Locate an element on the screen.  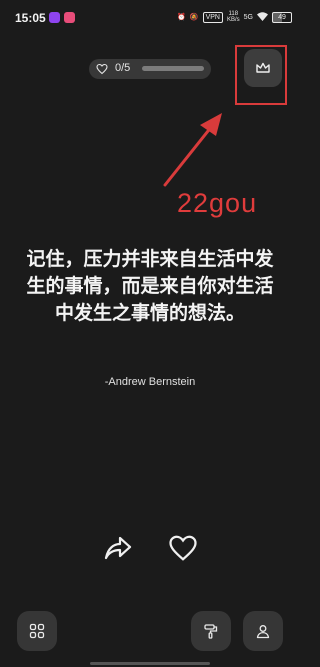
system-icons: ⏰ 🔕 VPN 118 KB/s 5G 49 is located at coordinates (234, 17).